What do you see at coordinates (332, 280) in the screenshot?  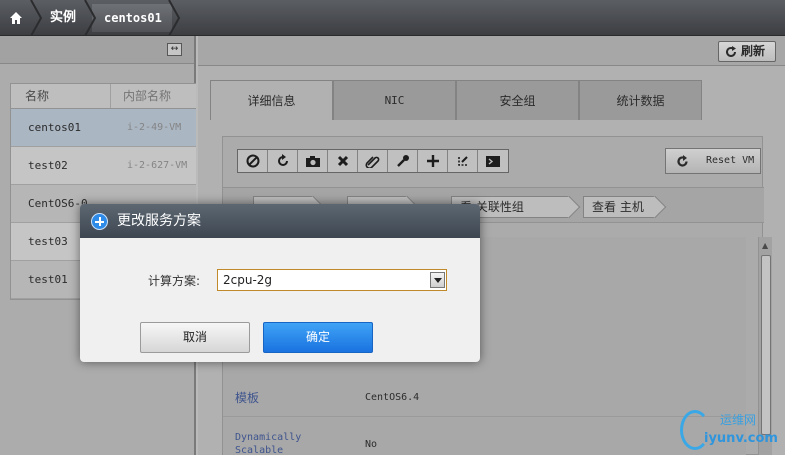 I see `compute-offering-select: 2cpu-2g` at bounding box center [332, 280].